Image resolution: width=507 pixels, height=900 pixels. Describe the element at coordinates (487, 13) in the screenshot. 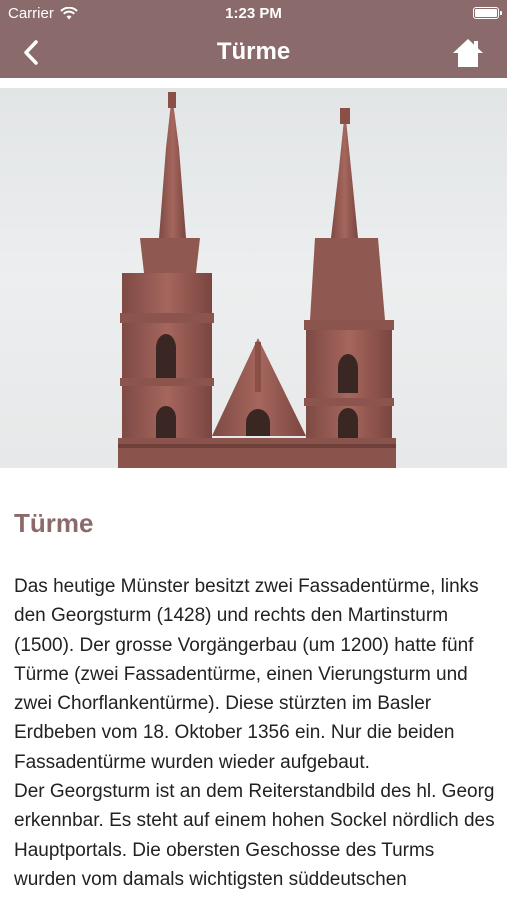

I see `battery-icon` at that location.